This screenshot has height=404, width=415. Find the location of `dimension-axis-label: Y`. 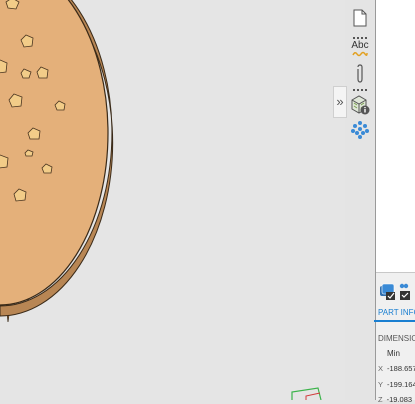

dimension-axis-label: Y is located at coordinates (381, 384).